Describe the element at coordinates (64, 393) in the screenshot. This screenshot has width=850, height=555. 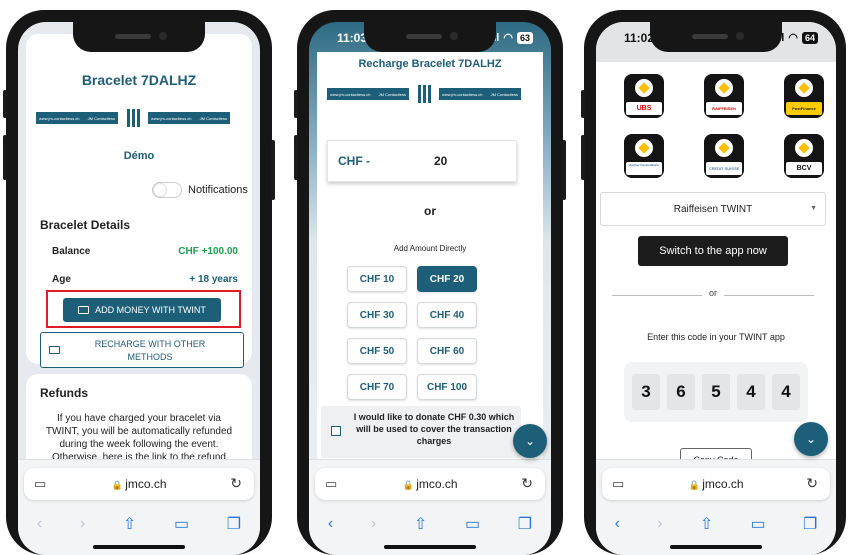
I see `refunds-heading: Refunds` at that location.